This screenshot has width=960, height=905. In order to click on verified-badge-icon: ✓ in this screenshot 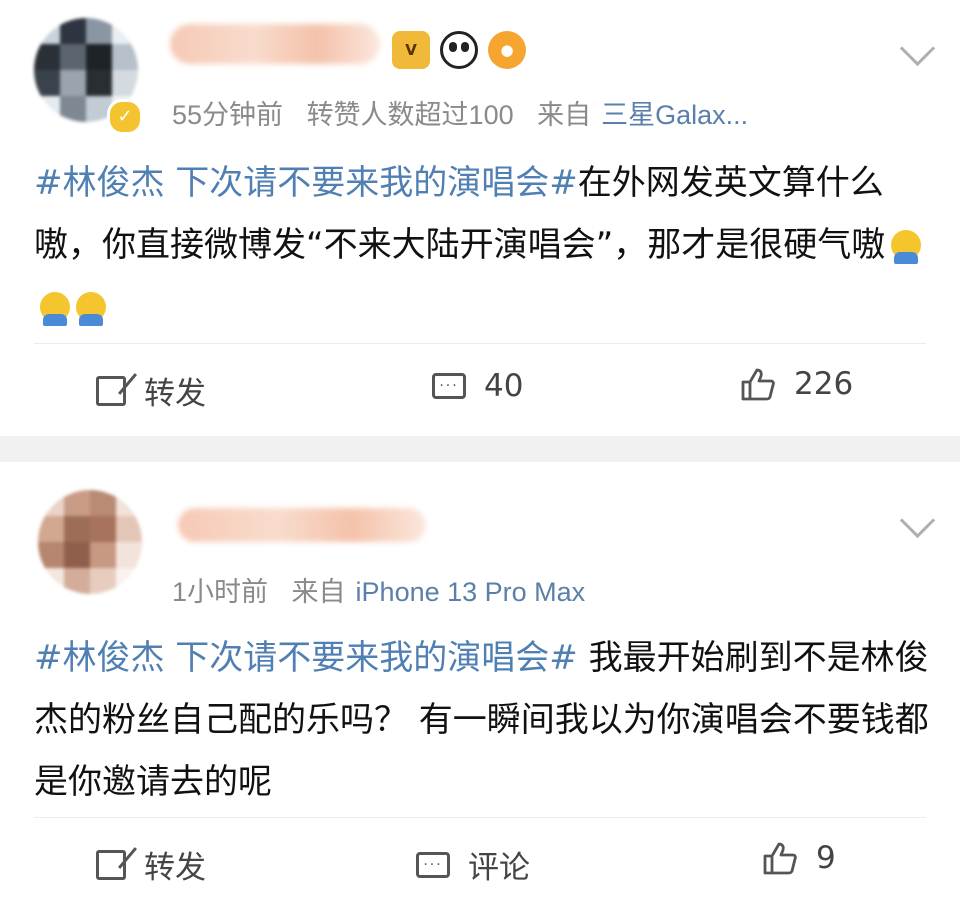, I will do `click(125, 117)`.